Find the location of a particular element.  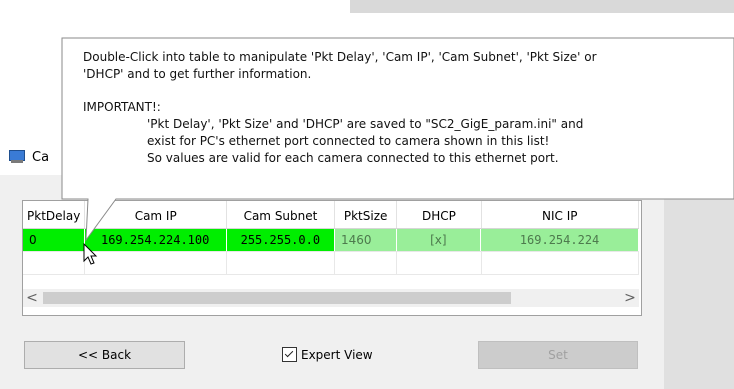

tooltip-line-2: 'DHCP' and to get further information. is located at coordinates (197, 74).